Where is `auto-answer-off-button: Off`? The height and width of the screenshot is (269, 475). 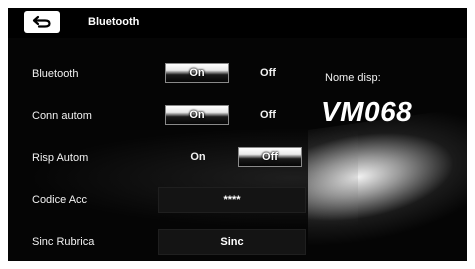
auto-answer-off-button: Off is located at coordinates (270, 157).